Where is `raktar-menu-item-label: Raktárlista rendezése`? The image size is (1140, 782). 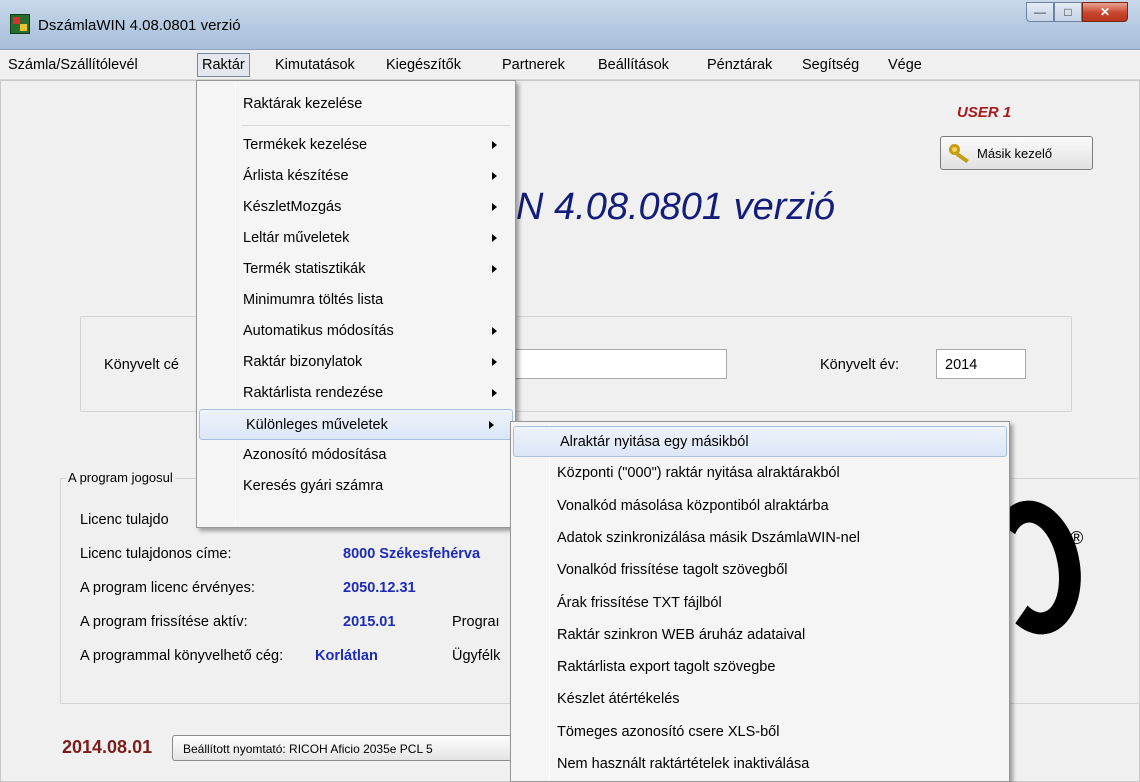 raktar-menu-item-label: Raktárlista rendezése is located at coordinates (313, 393).